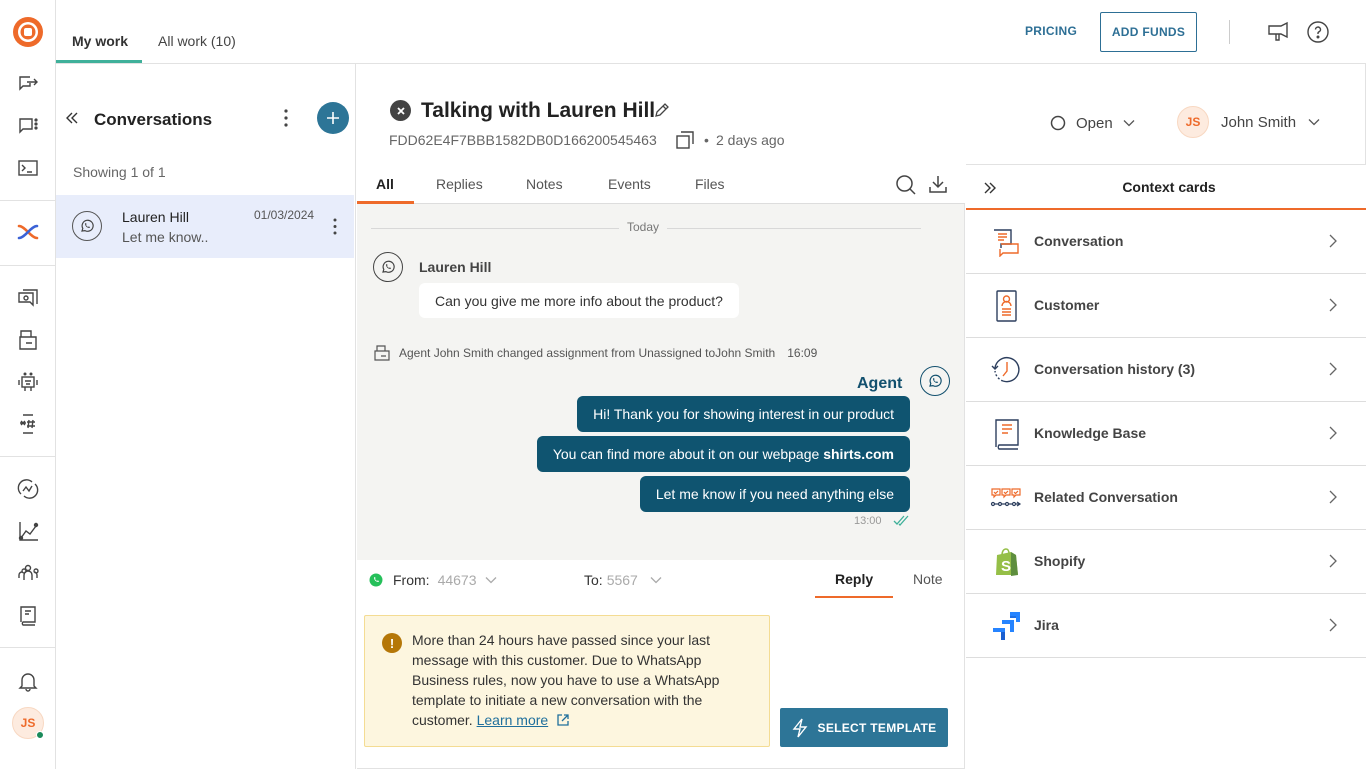 This screenshot has height=769, width=1366. What do you see at coordinates (661, 184) in the screenshot?
I see `chat-tabs: All Replies Notes Events Files` at bounding box center [661, 184].